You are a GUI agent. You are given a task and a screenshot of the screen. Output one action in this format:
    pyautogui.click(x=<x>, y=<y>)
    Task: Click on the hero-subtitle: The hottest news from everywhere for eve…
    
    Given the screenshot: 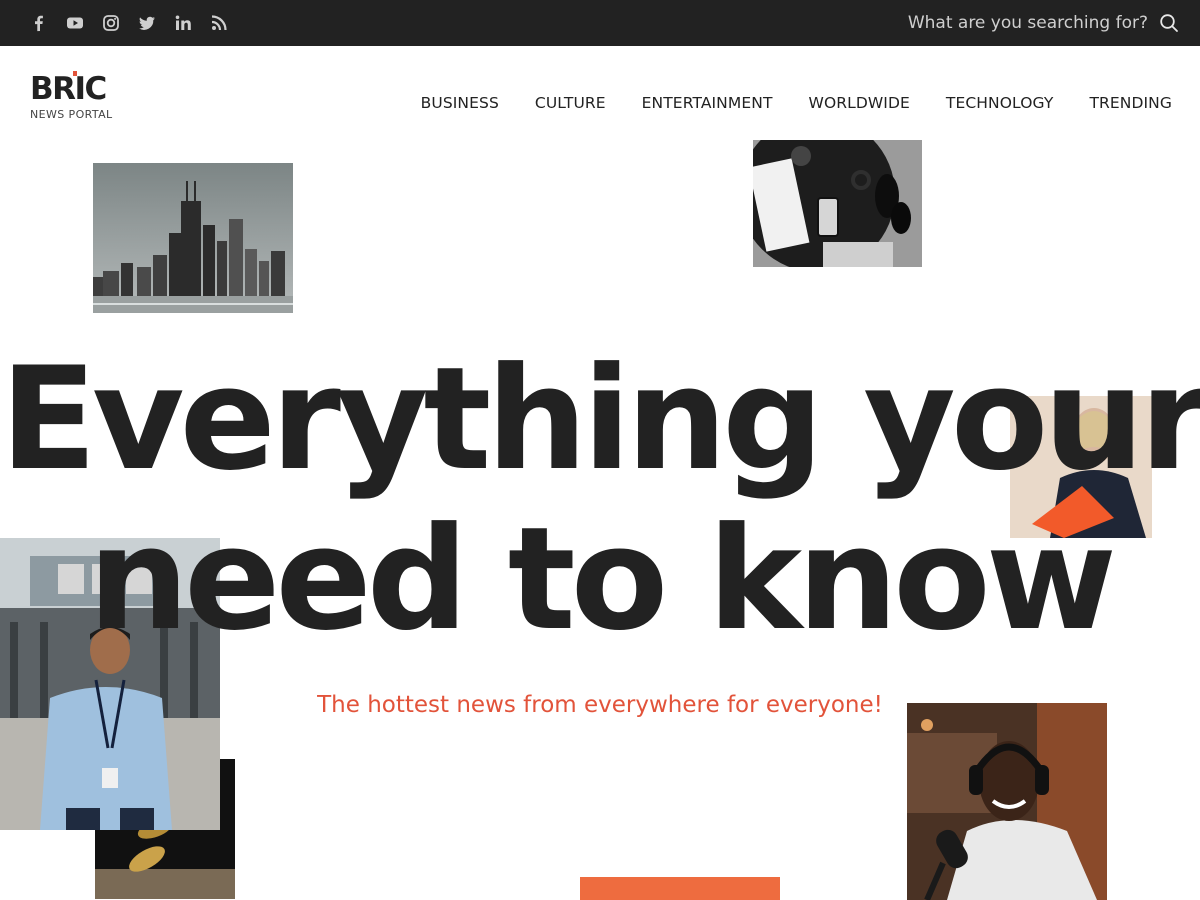 What is the action you would take?
    pyautogui.click(x=600, y=705)
    